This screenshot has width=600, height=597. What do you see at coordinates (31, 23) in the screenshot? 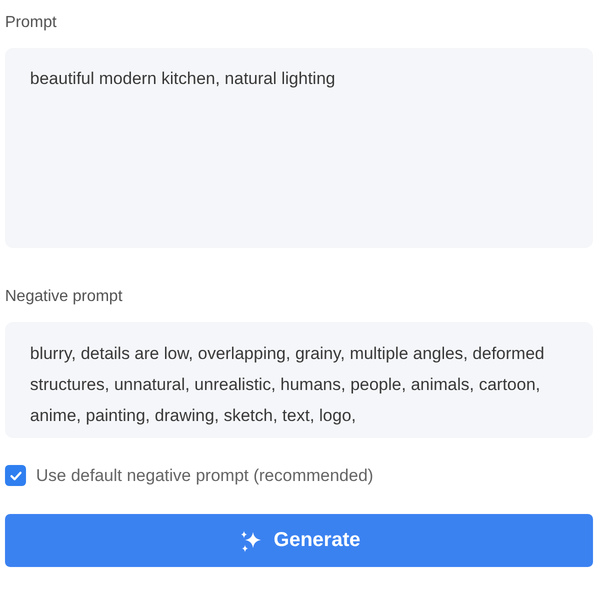
I see `prompt-label: Prompt` at bounding box center [31, 23].